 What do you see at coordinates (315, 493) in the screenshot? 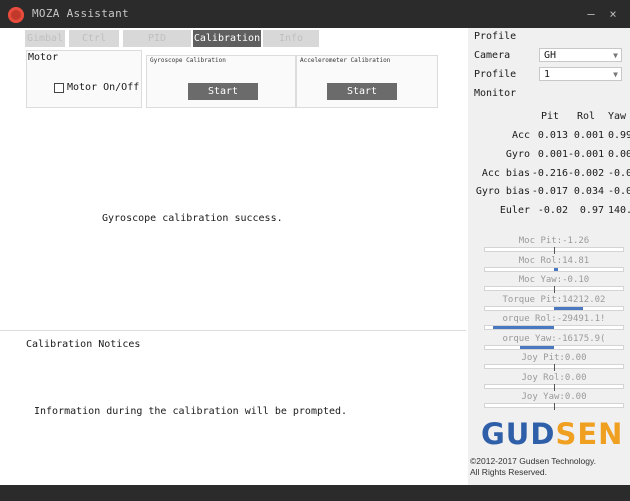
I see `status-bar` at bounding box center [315, 493].